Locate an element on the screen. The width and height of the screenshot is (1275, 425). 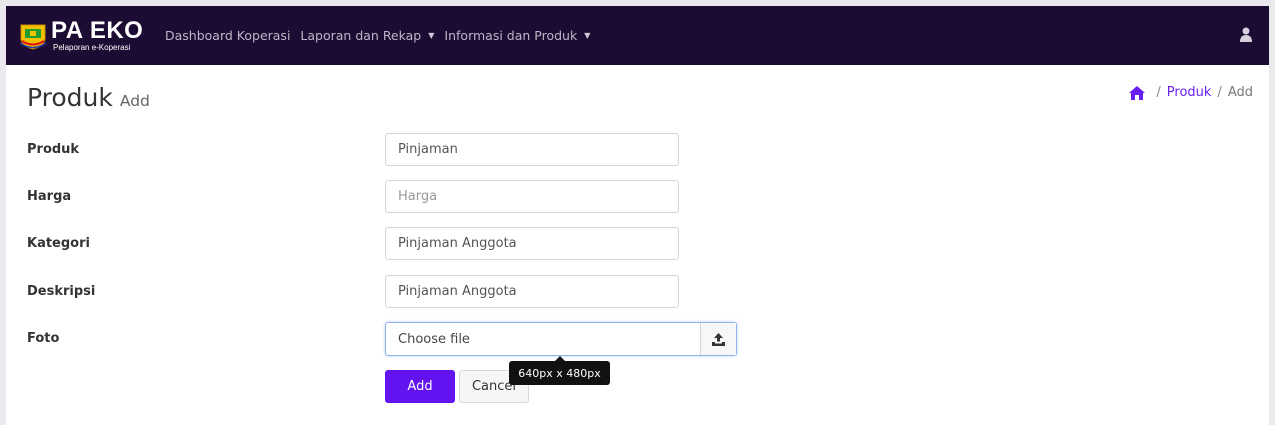
logo-icon is located at coordinates (33, 37).